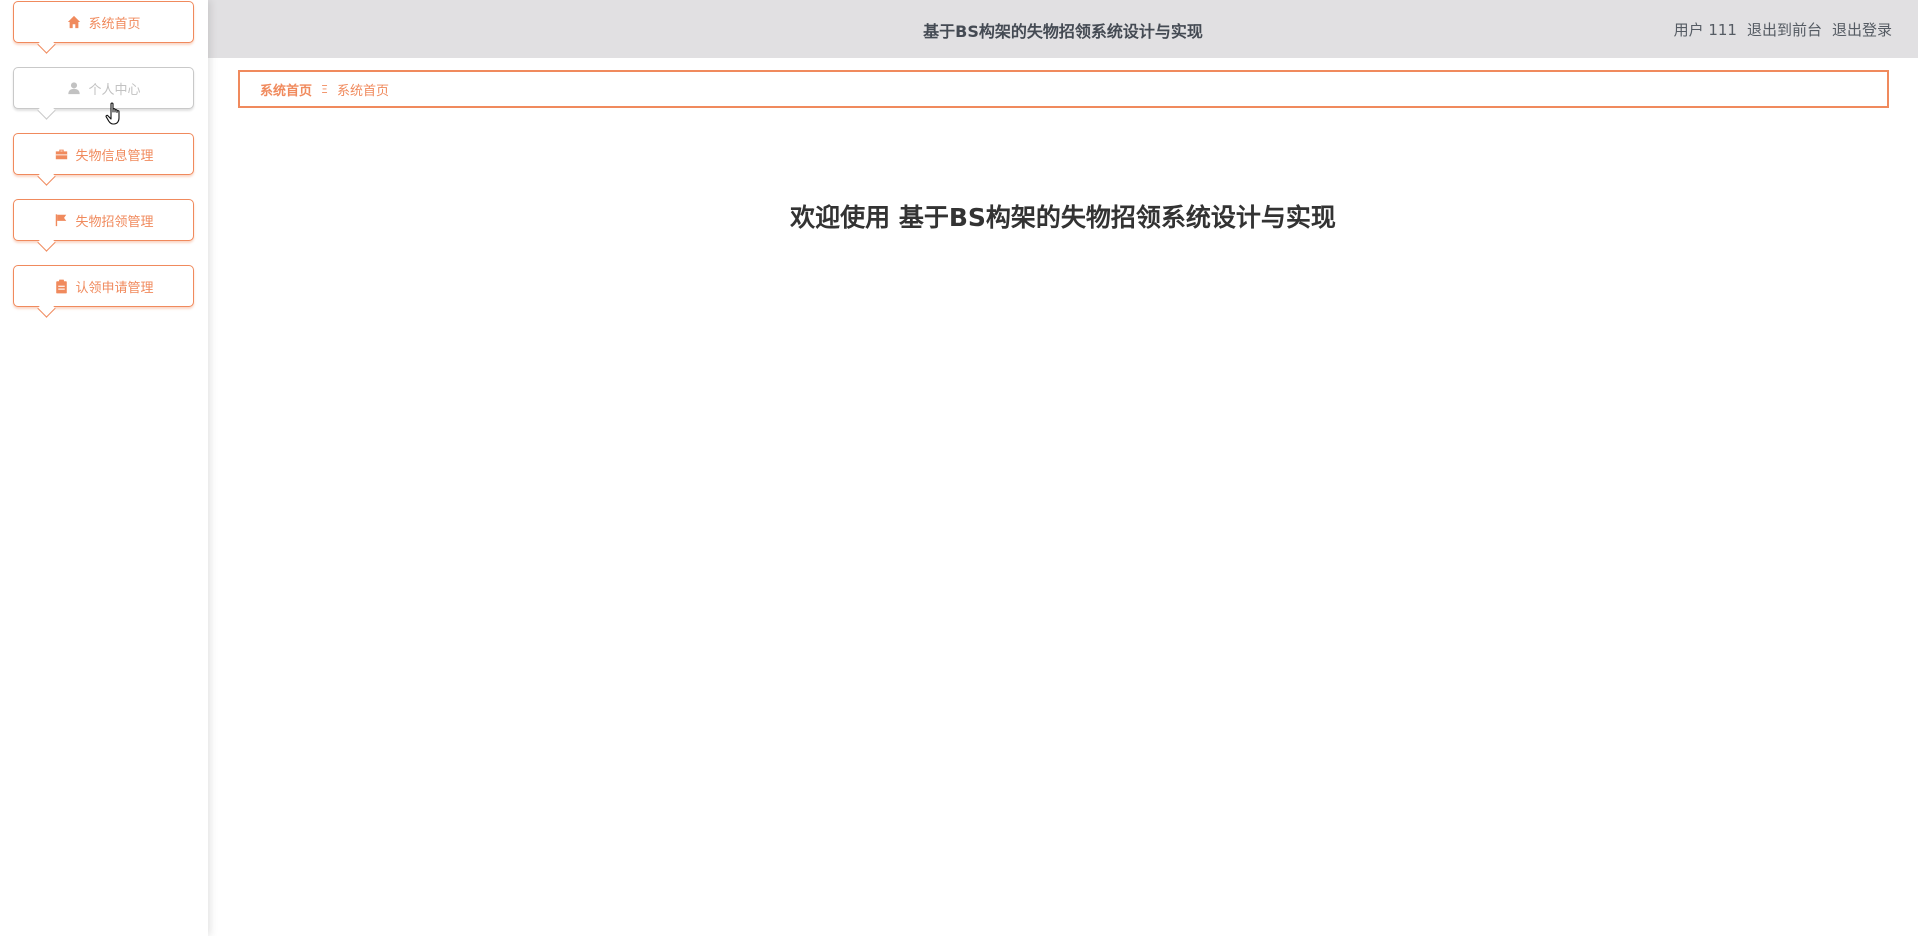 Image resolution: width=1918 pixels, height=936 pixels. What do you see at coordinates (1705, 30) in the screenshot?
I see `user-label: 用户 111` at bounding box center [1705, 30].